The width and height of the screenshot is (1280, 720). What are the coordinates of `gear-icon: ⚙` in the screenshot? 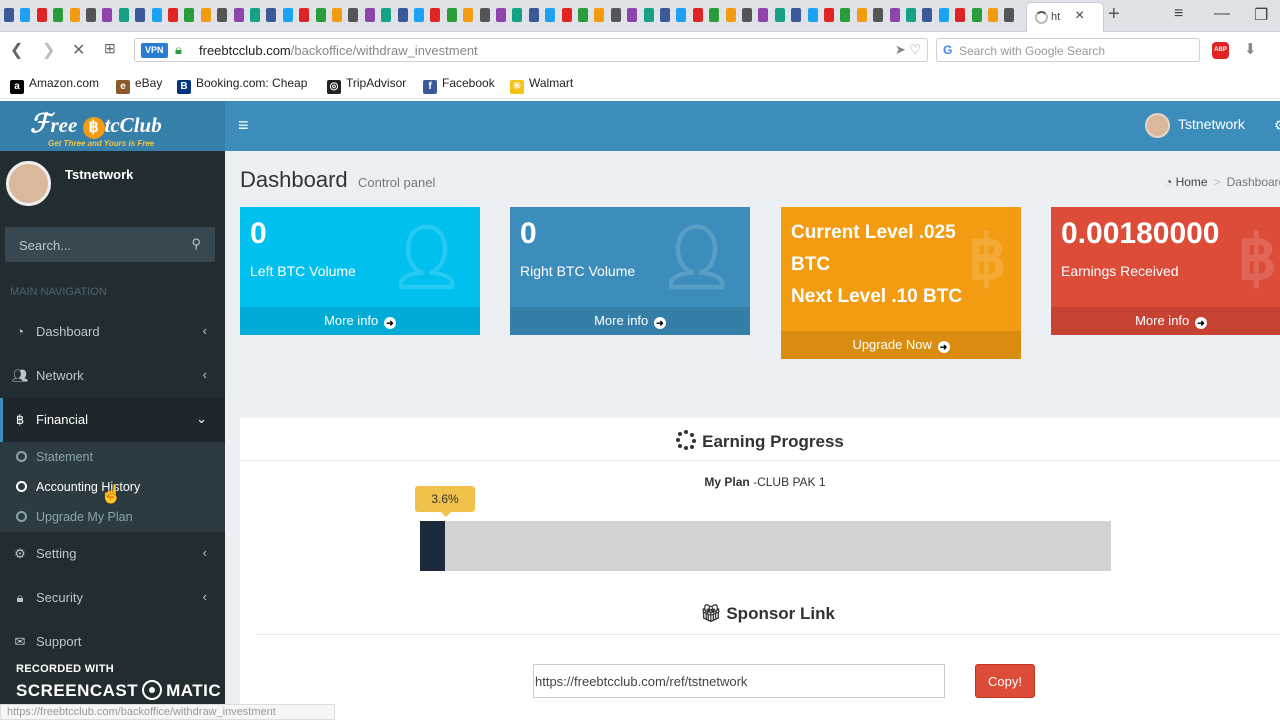 It's located at (1277, 125).